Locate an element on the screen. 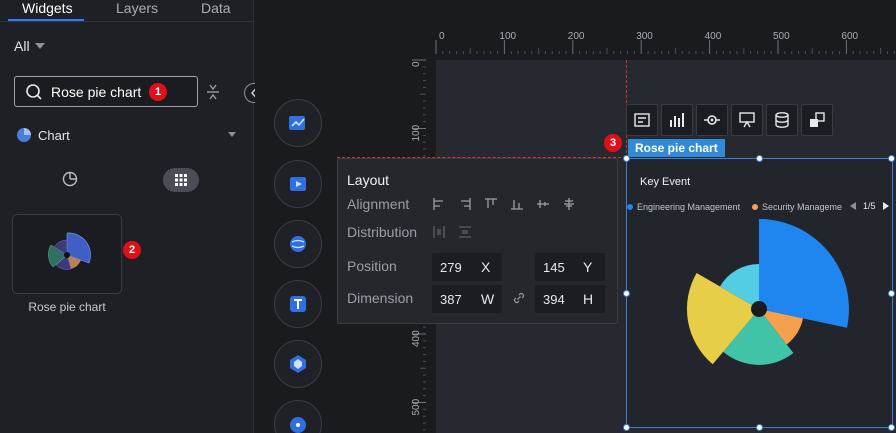 The width and height of the screenshot is (896, 433). interaction-button is located at coordinates (712, 120).